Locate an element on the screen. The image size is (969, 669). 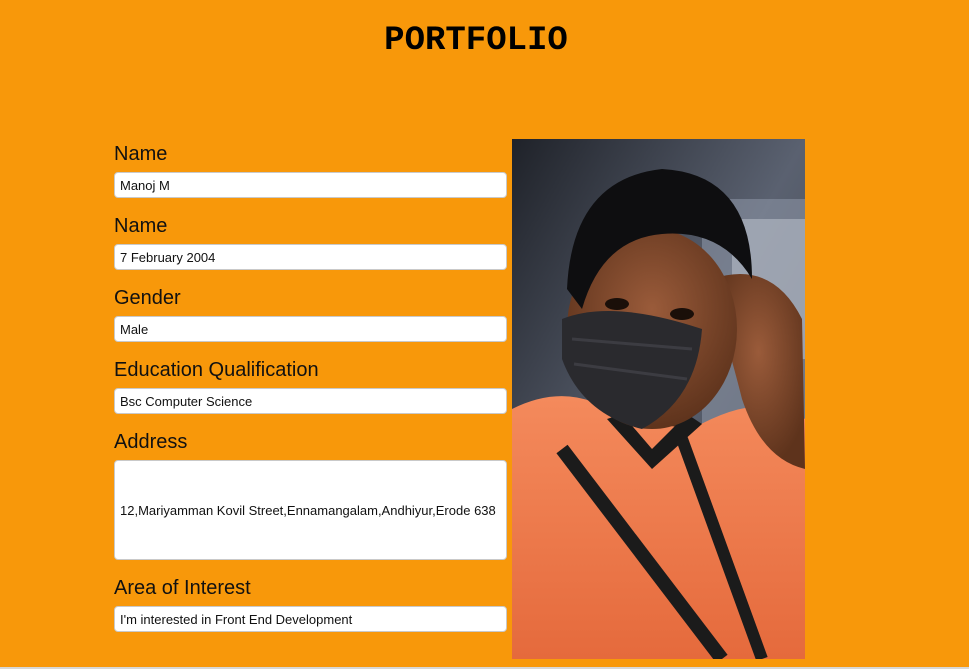
address-label: Address is located at coordinates (151, 442).